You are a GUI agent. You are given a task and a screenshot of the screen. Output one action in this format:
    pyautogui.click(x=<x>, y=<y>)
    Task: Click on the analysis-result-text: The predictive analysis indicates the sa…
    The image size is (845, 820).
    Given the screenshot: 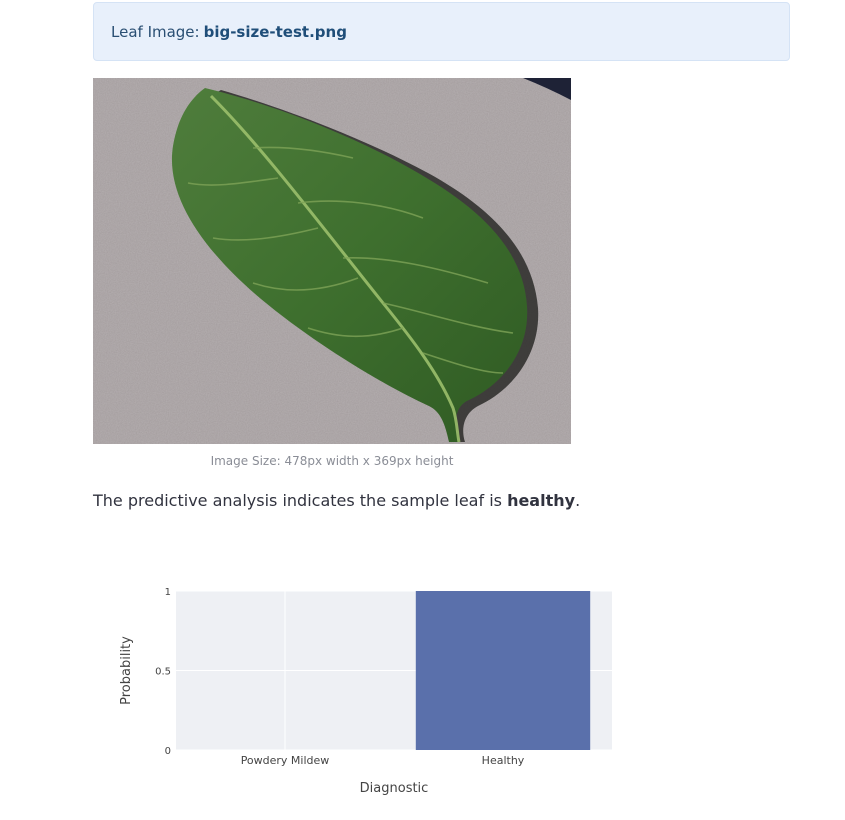 What is the action you would take?
    pyautogui.click(x=336, y=500)
    